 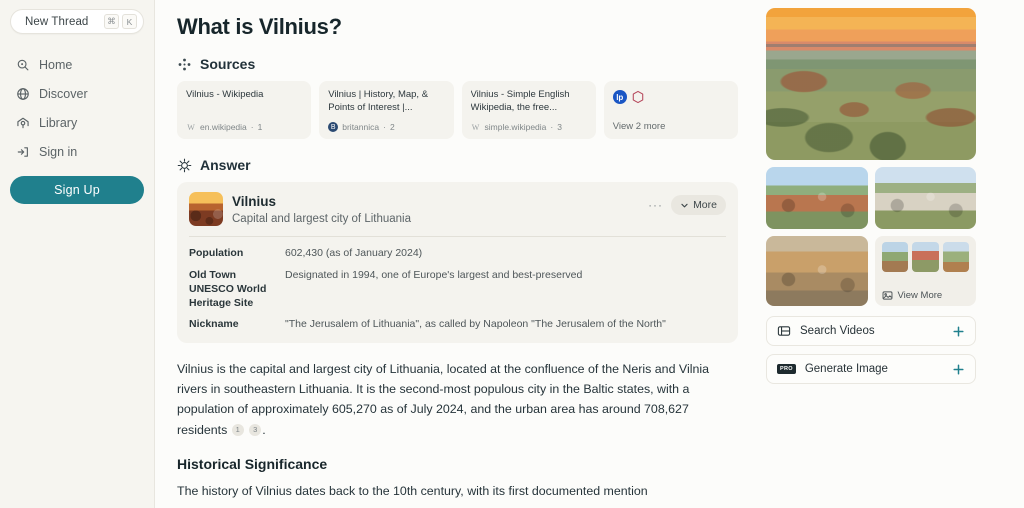 I want to click on fact-key: Population, so click(x=216, y=253).